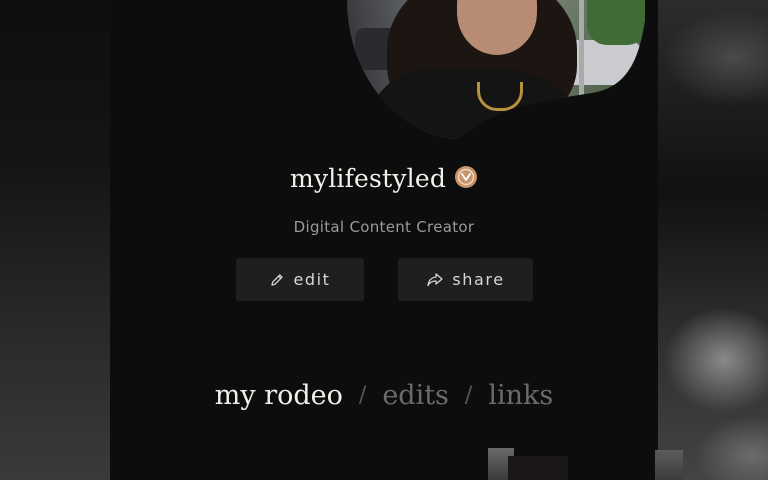 The width and height of the screenshot is (768, 480). I want to click on photo-trees, so click(616, 22).